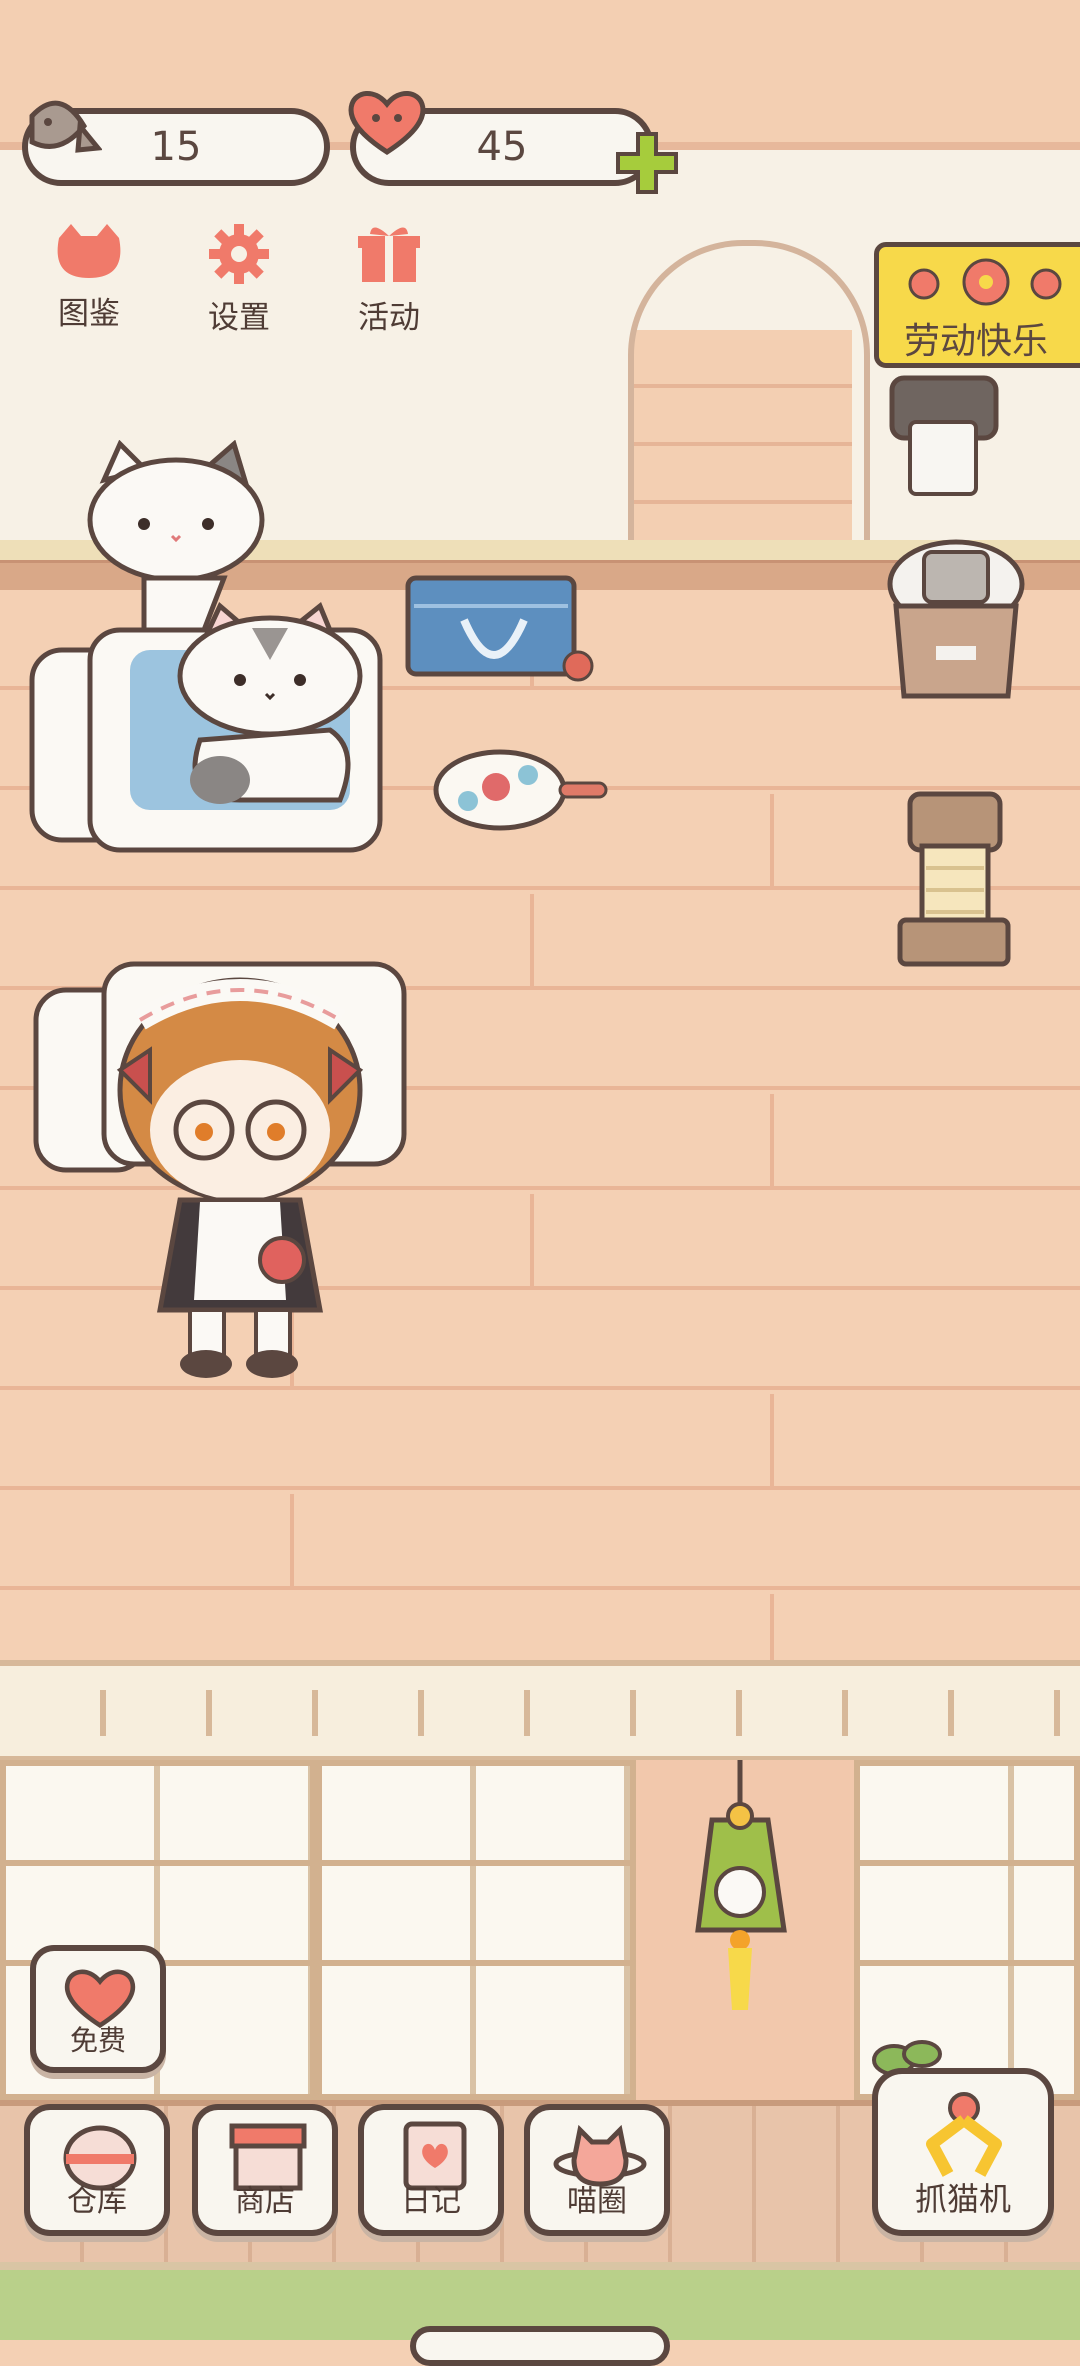 The image size is (1080, 2366). I want to click on events-label: 活动, so click(389, 318).